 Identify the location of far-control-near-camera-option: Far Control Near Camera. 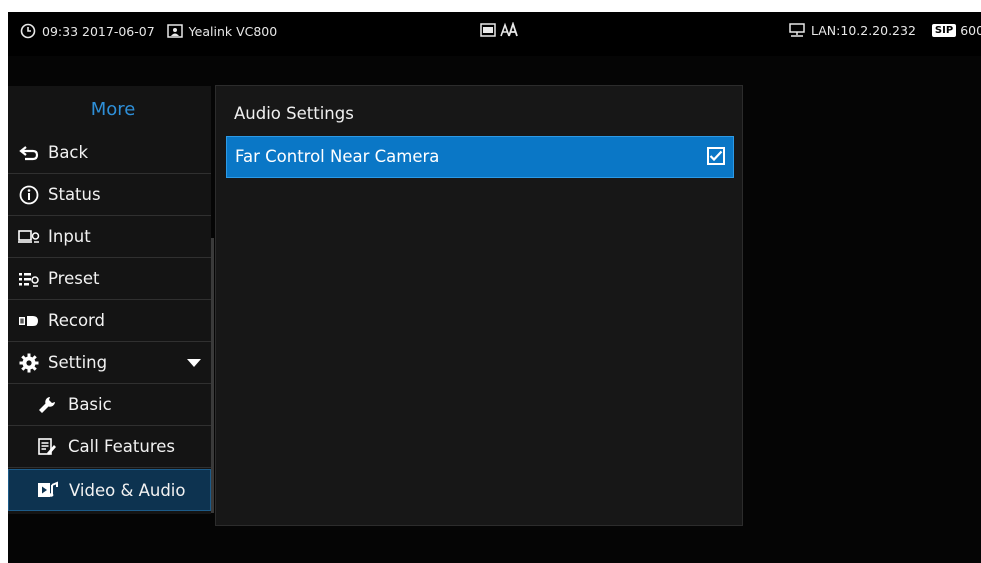
(480, 157).